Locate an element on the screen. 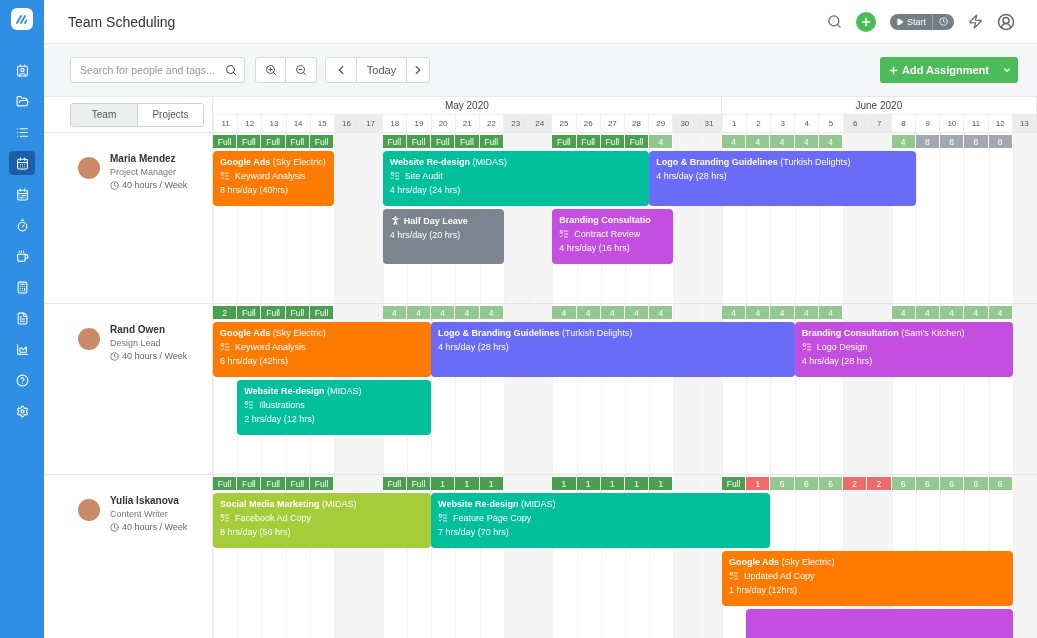 The width and height of the screenshot is (1037, 638). assignment-title: Website Re-design (MIDAS) is located at coordinates (497, 504).